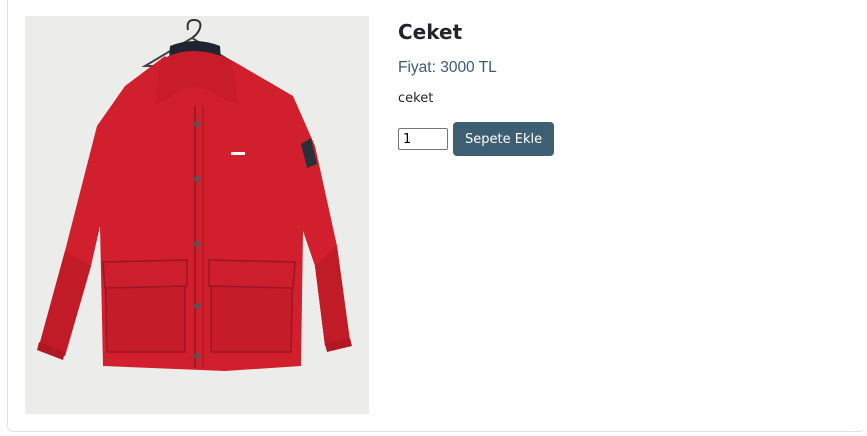 The width and height of the screenshot is (867, 436). Describe the element at coordinates (447, 67) in the screenshot. I see `product-price: Fiyat: 3000 TL` at that location.